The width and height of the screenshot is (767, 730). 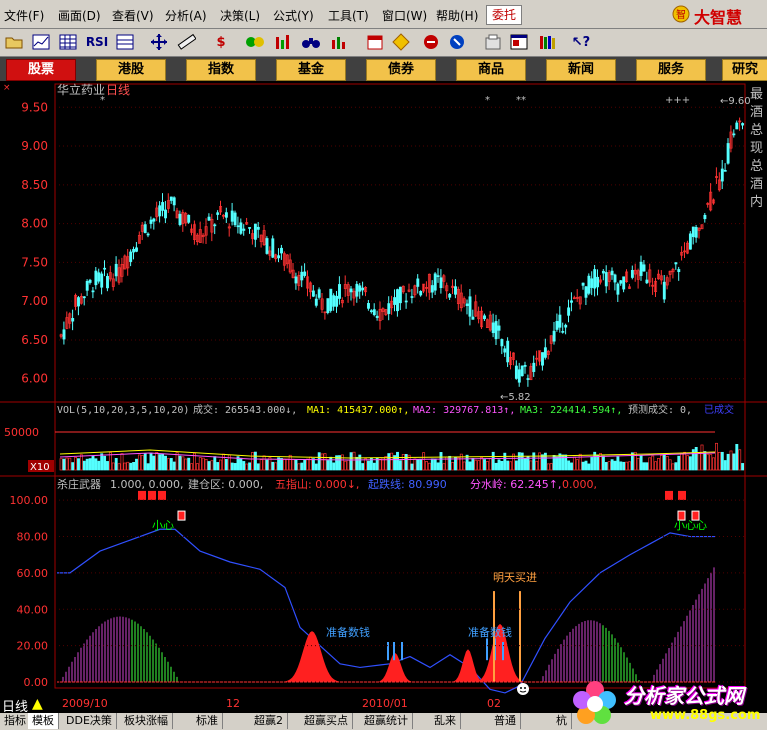 What do you see at coordinates (581, 70) in the screenshot?
I see `tab-news: 新闻` at bounding box center [581, 70].